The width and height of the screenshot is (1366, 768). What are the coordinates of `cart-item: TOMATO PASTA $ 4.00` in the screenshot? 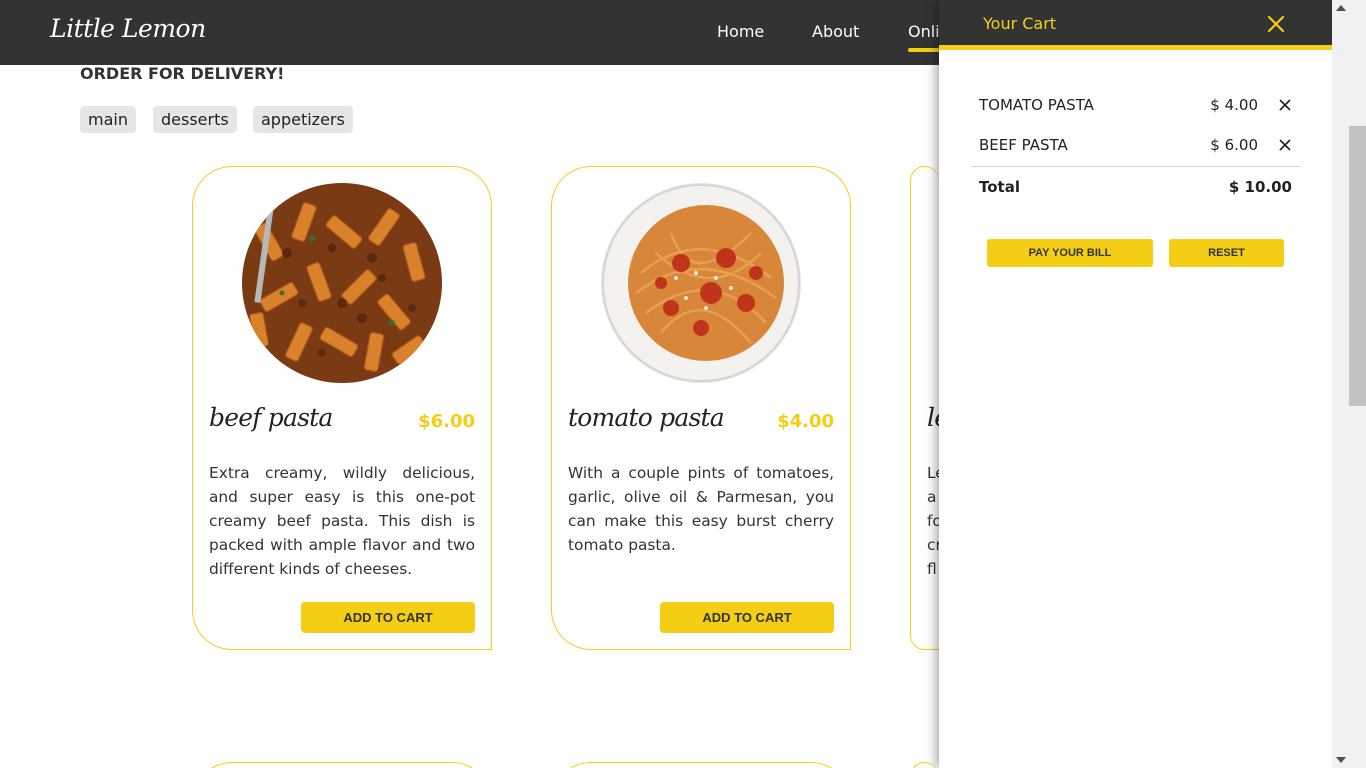 It's located at (1137, 106).